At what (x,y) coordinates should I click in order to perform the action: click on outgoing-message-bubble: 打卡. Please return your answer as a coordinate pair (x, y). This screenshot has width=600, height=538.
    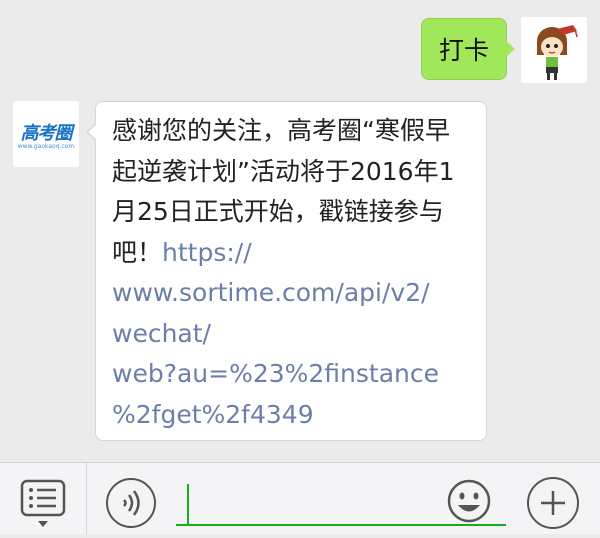
    Looking at the image, I should click on (468, 49).